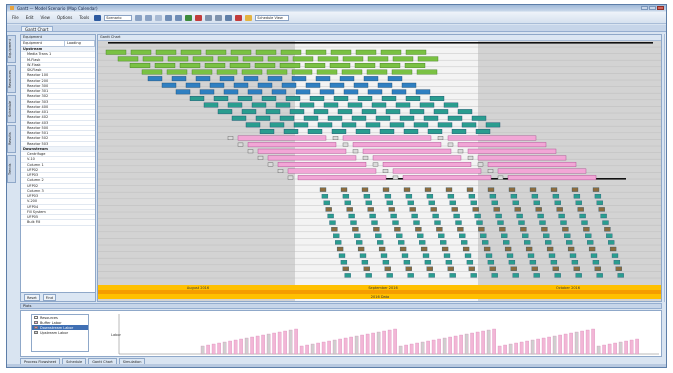 The width and height of the screenshot is (673, 373). I want to click on zoom-in-icon, so click(139, 17).